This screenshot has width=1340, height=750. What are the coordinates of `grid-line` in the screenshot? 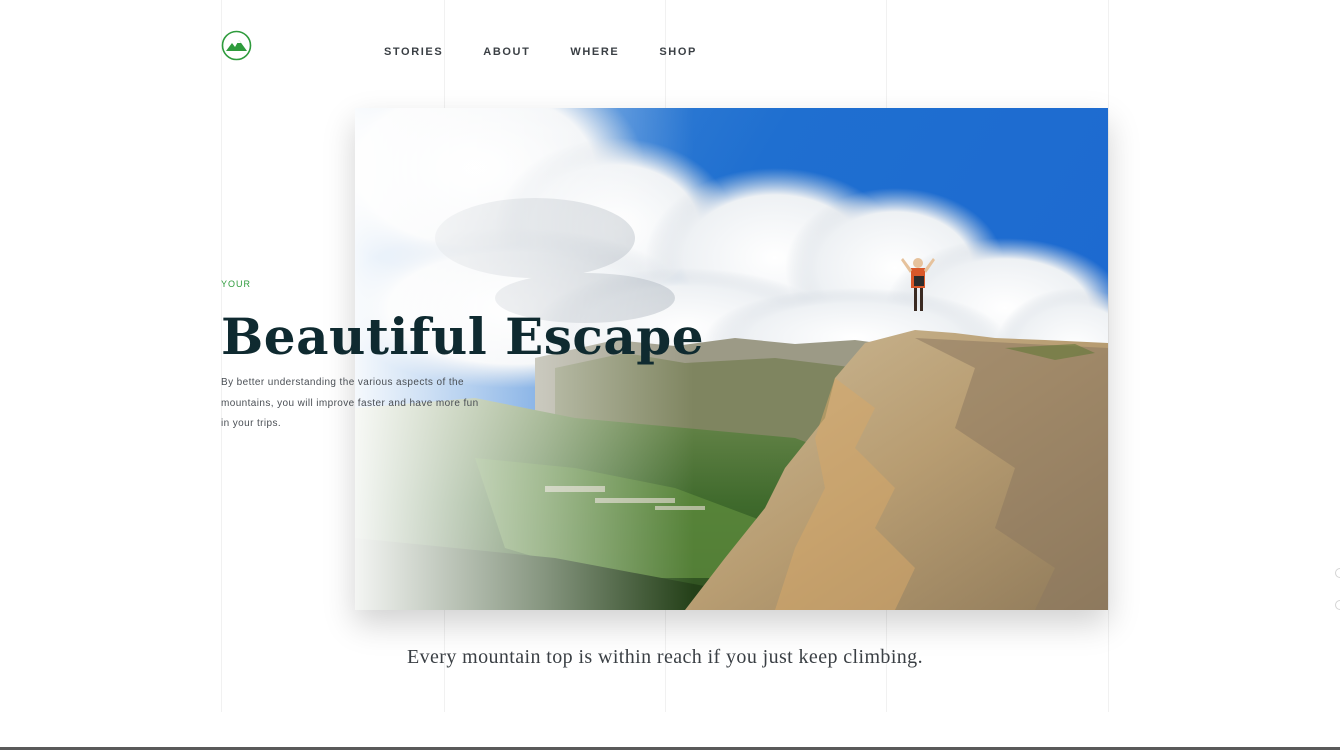 It's located at (1108, 356).